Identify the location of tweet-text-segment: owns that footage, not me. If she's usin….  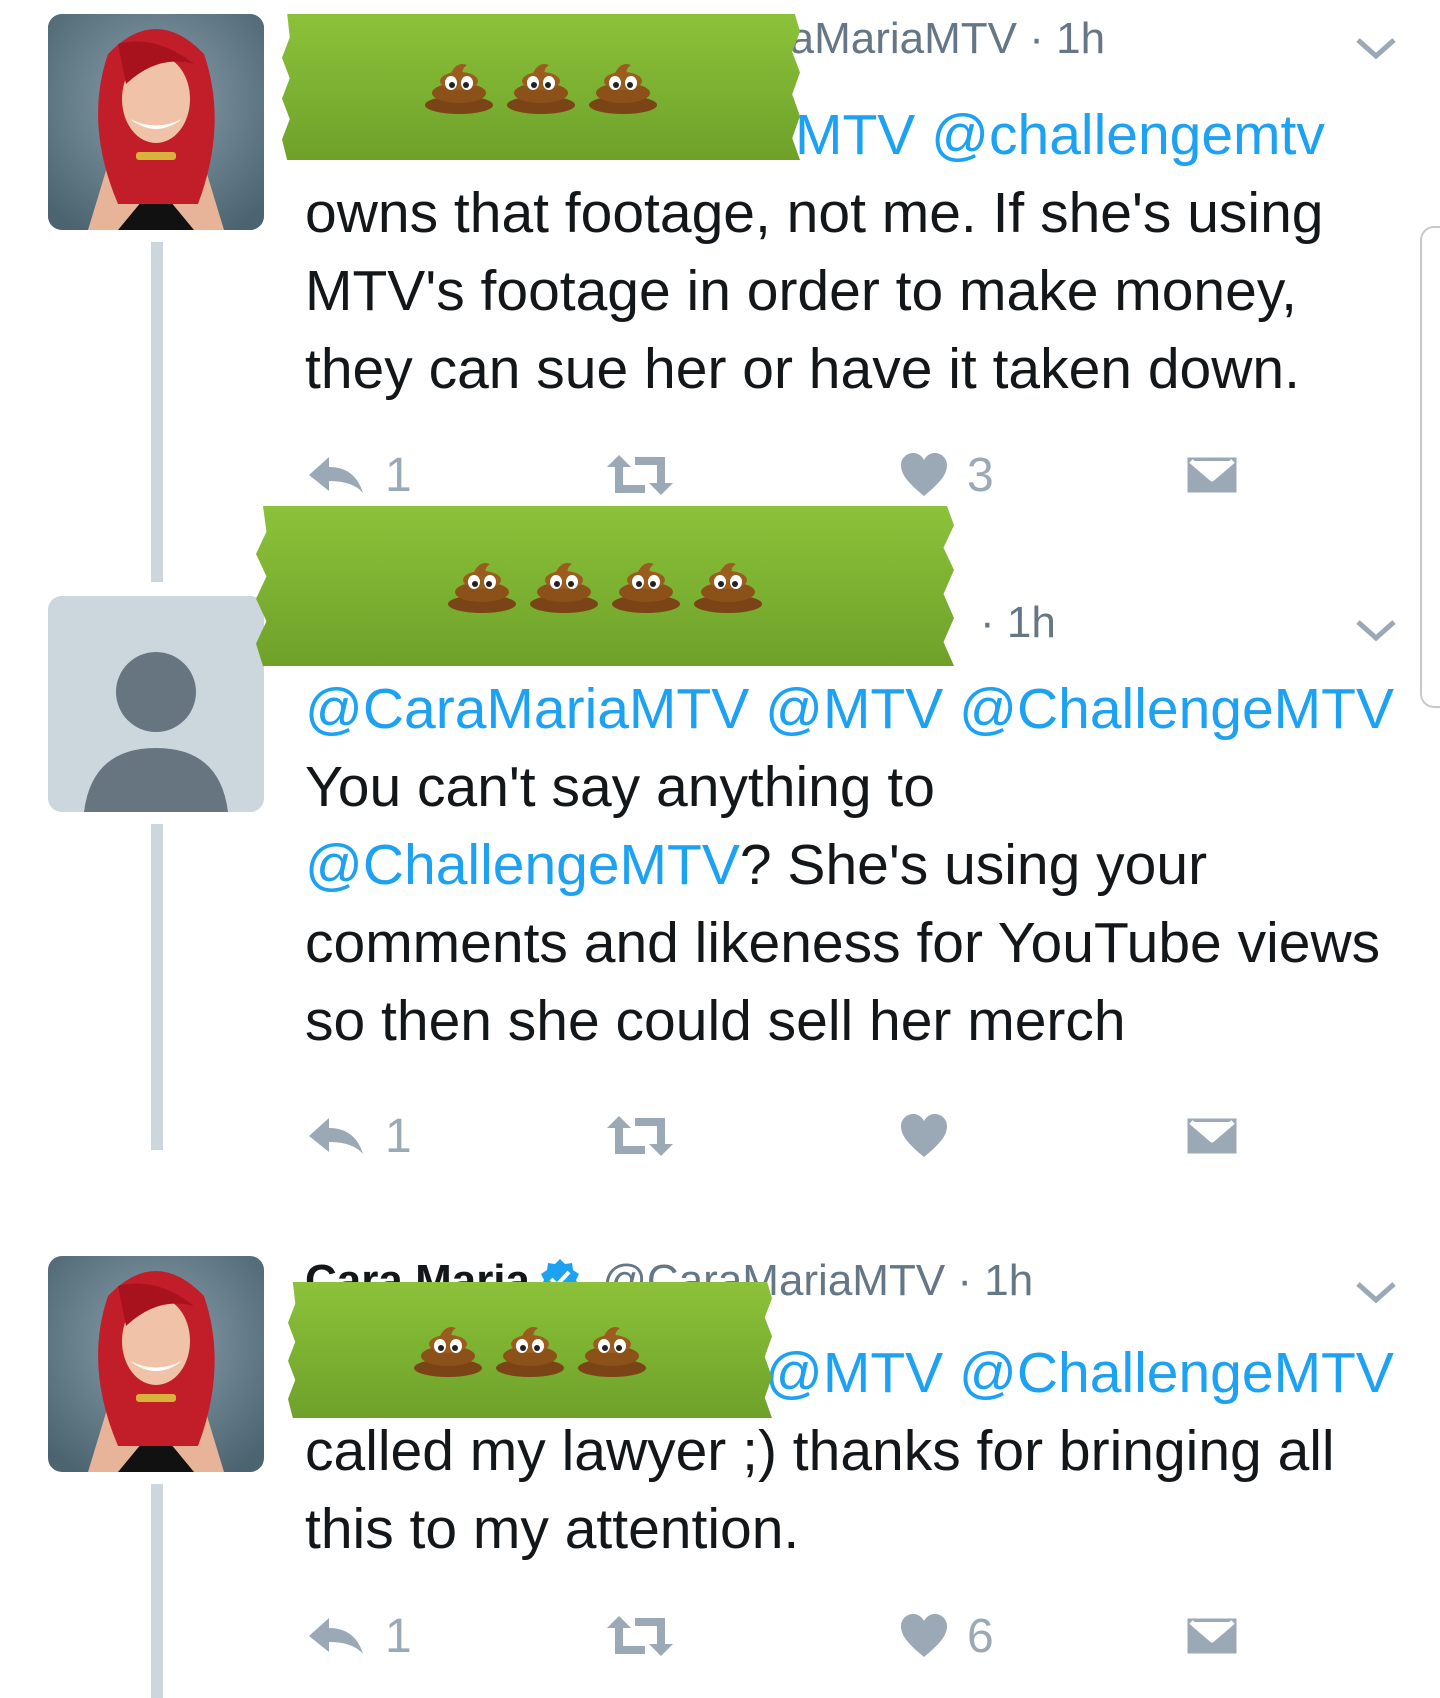
(814, 291).